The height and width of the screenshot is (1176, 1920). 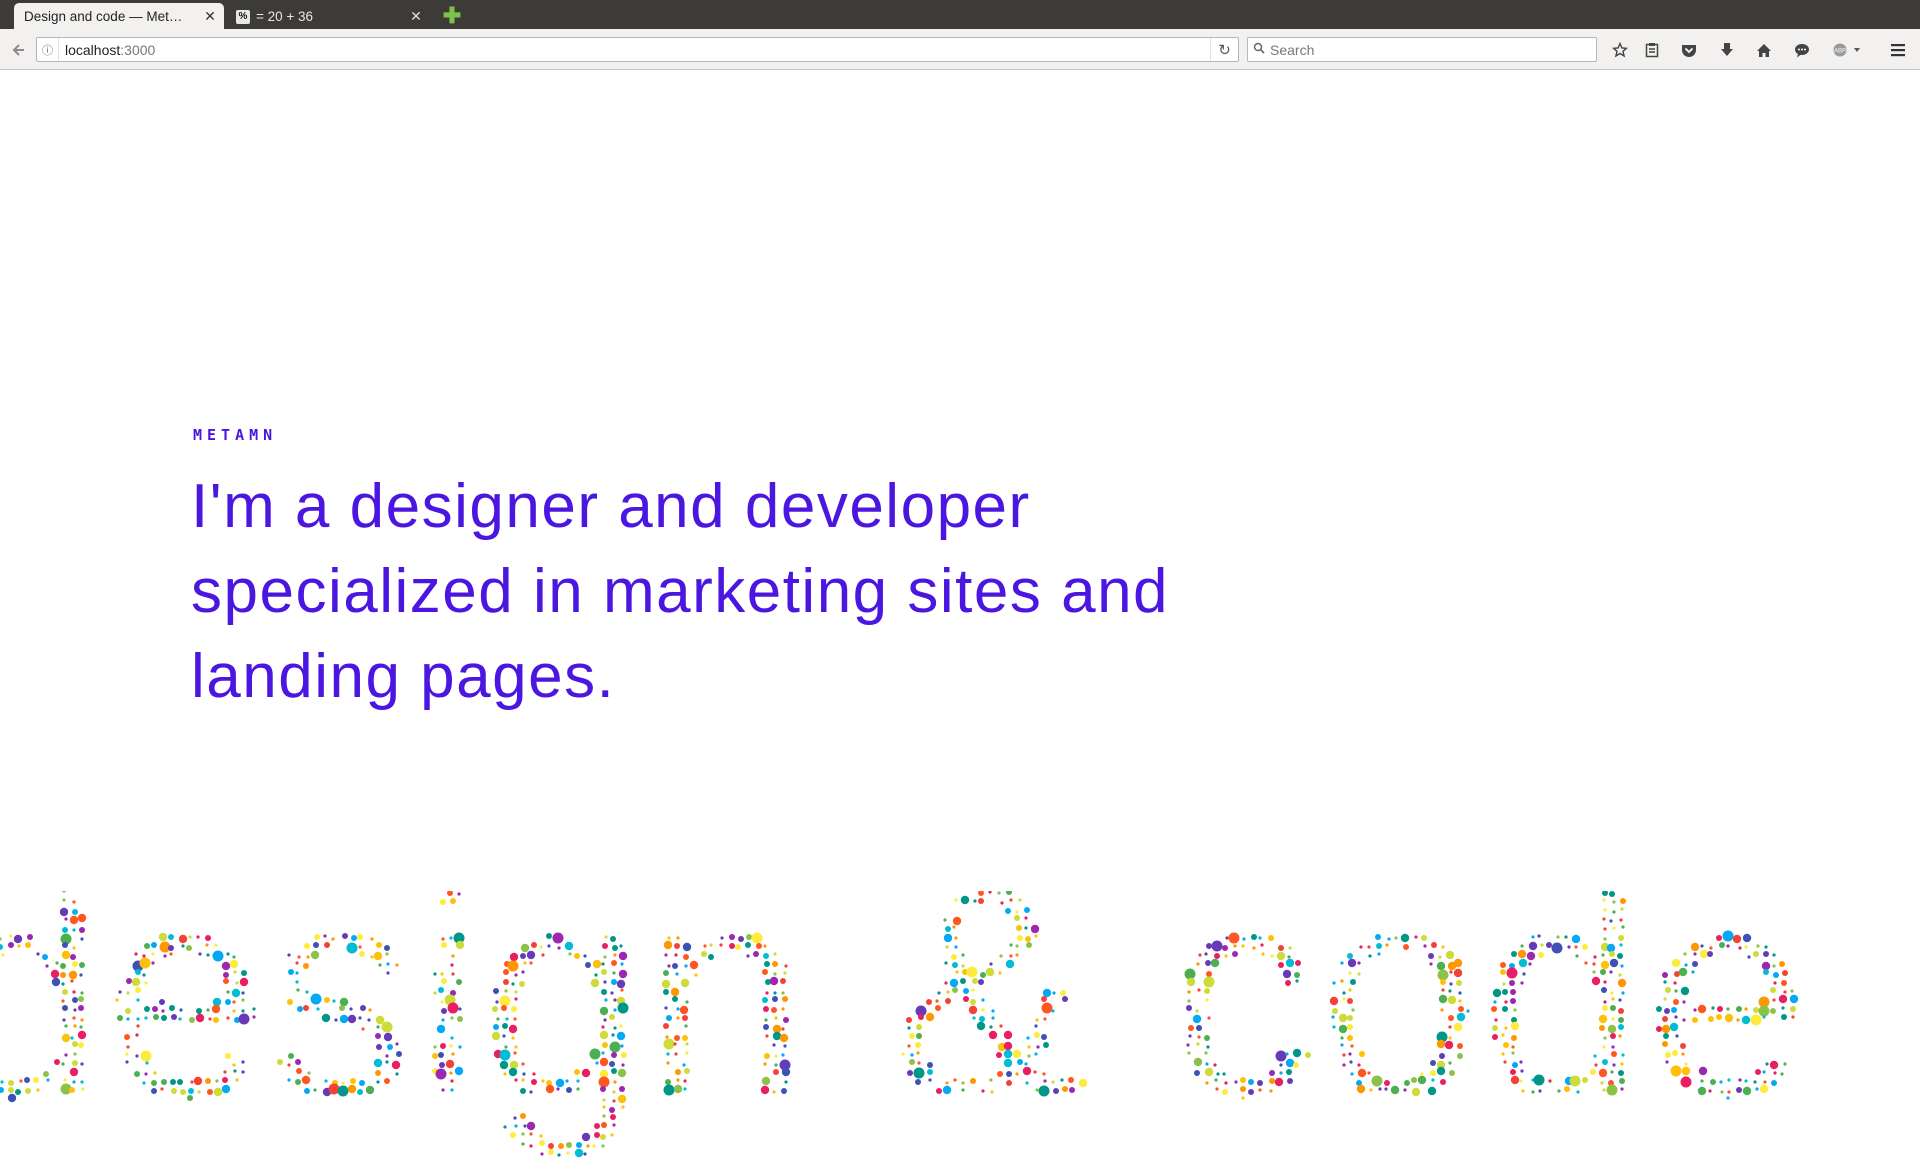 I want to click on new-tab-plus-icon: ✚, so click(x=452, y=15).